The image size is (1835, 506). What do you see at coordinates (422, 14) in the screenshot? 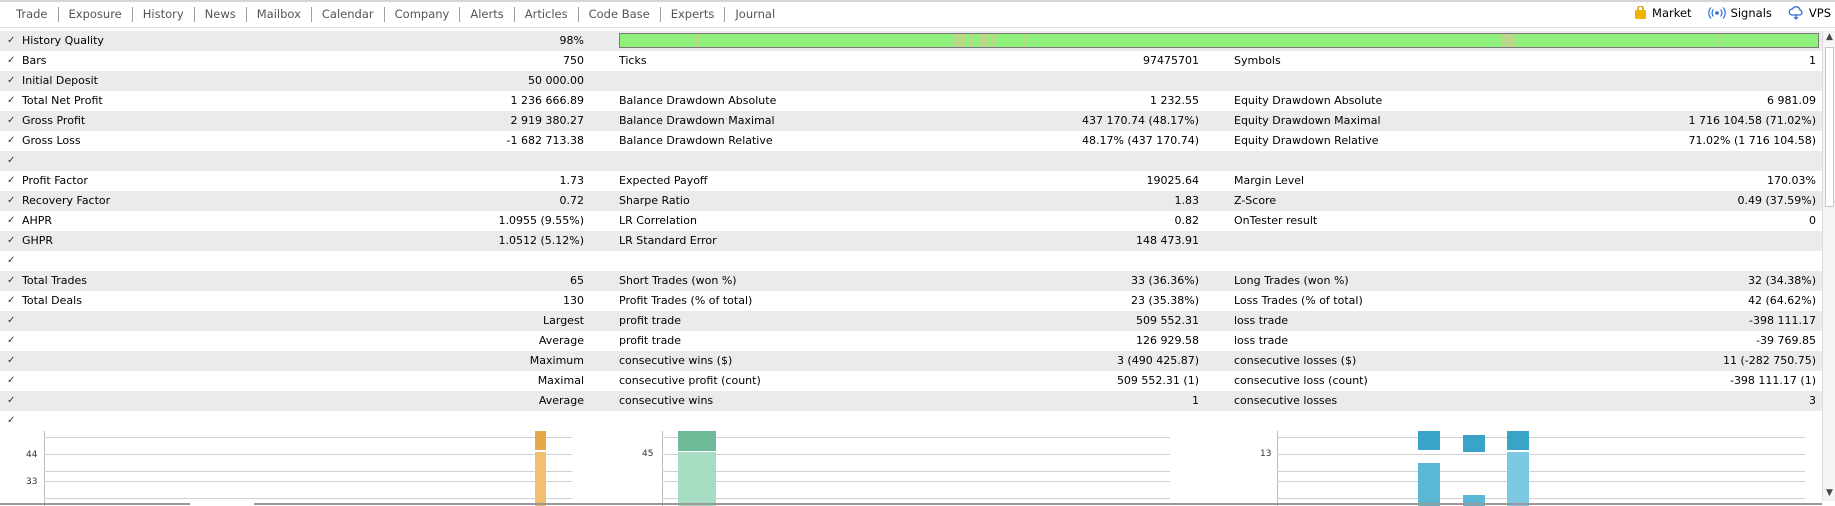
I see `tab-company: Company` at bounding box center [422, 14].